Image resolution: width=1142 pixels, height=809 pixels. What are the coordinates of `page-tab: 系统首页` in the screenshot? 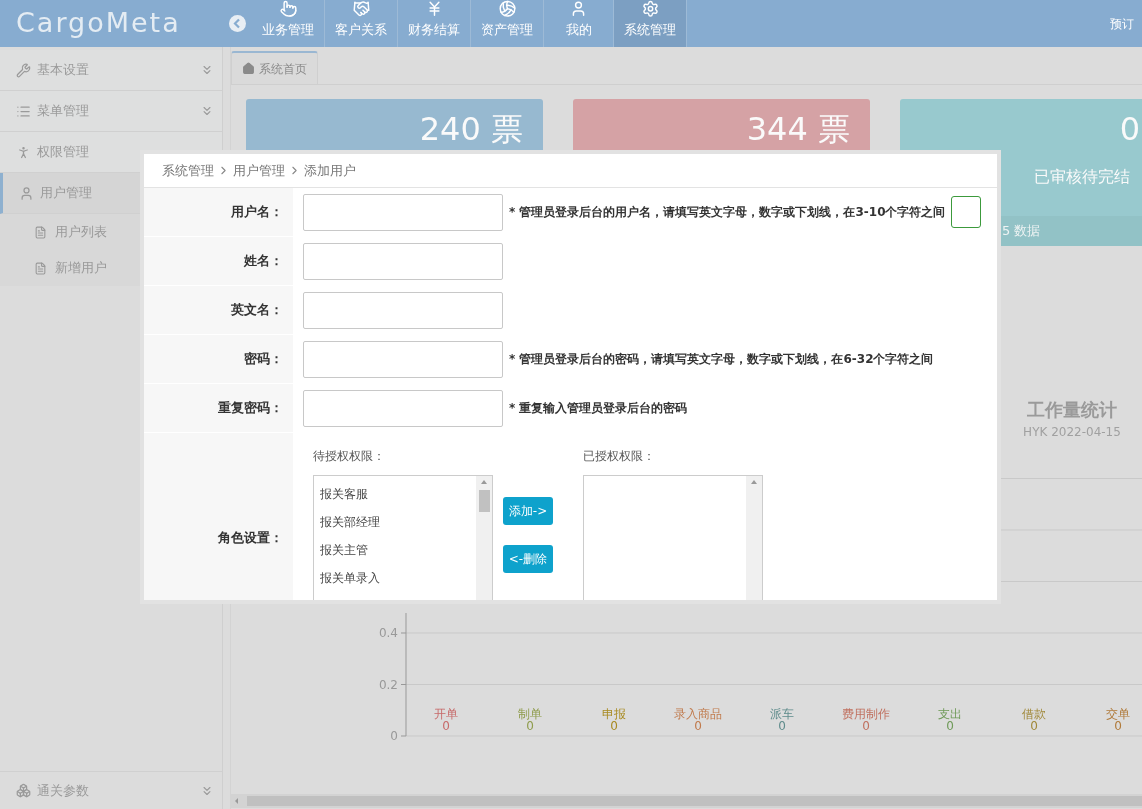 It's located at (274, 67).